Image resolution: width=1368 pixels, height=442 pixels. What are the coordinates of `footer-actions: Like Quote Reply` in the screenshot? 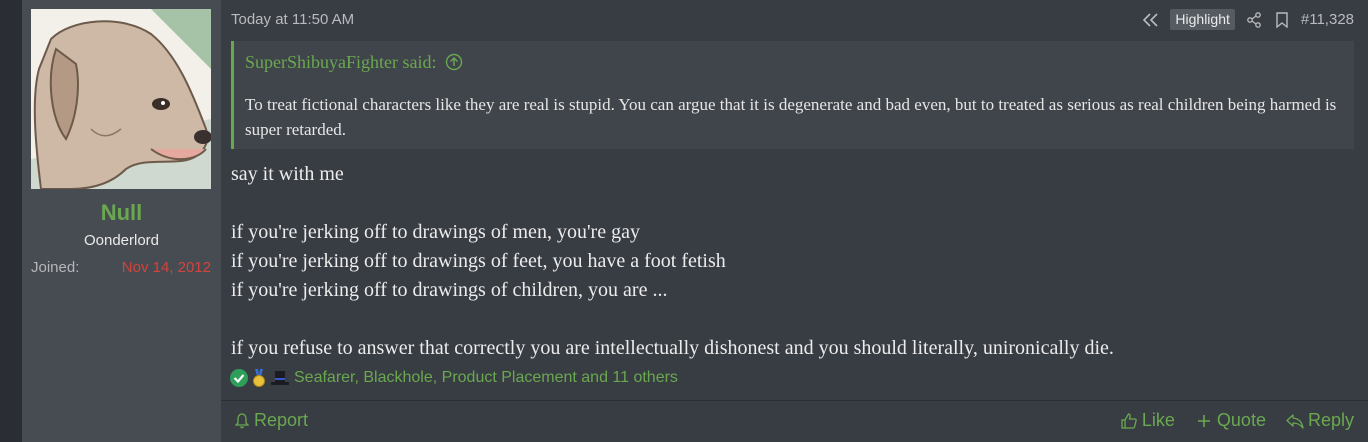 It's located at (1237, 420).